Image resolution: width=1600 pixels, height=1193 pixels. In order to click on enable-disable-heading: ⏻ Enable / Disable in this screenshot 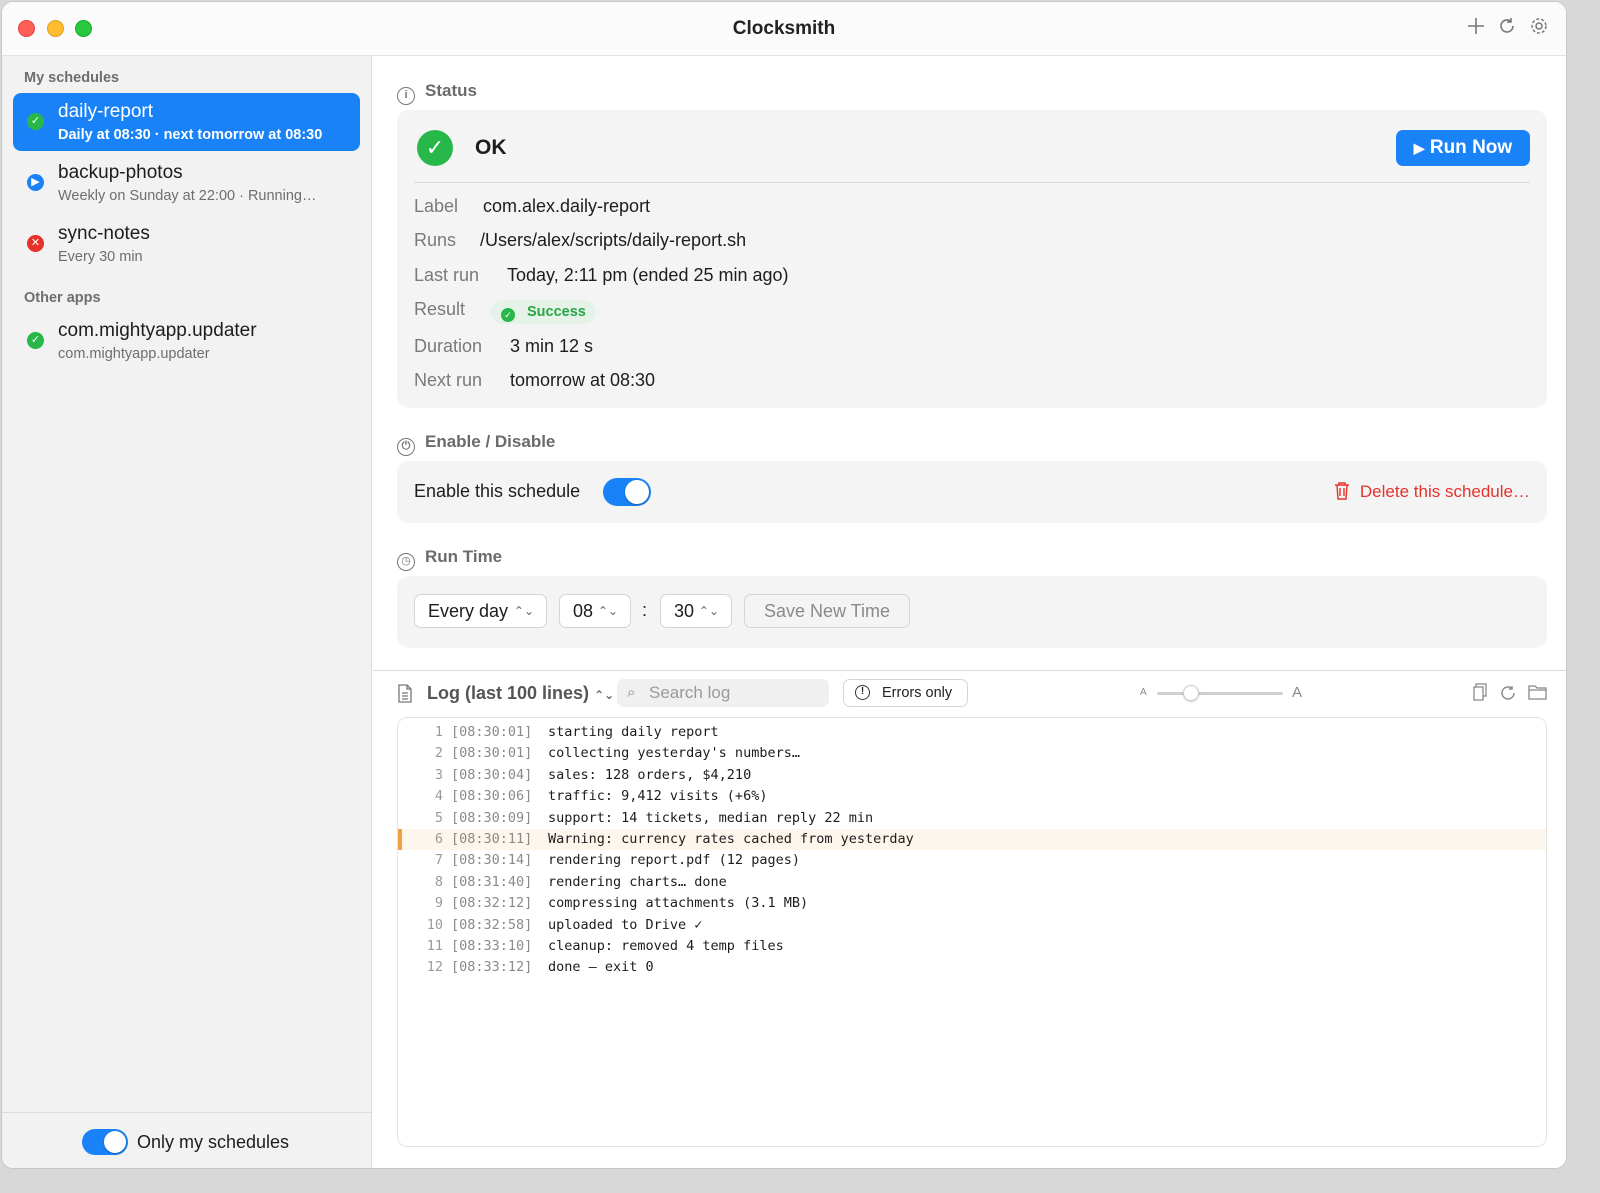, I will do `click(476, 444)`.